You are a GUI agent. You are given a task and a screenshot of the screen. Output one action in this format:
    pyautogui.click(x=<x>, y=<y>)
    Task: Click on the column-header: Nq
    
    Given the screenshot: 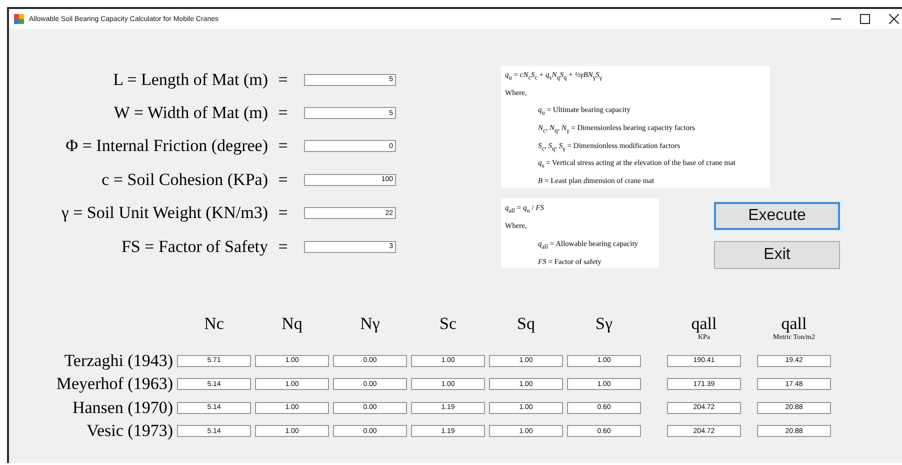 What is the action you would take?
    pyautogui.click(x=292, y=324)
    